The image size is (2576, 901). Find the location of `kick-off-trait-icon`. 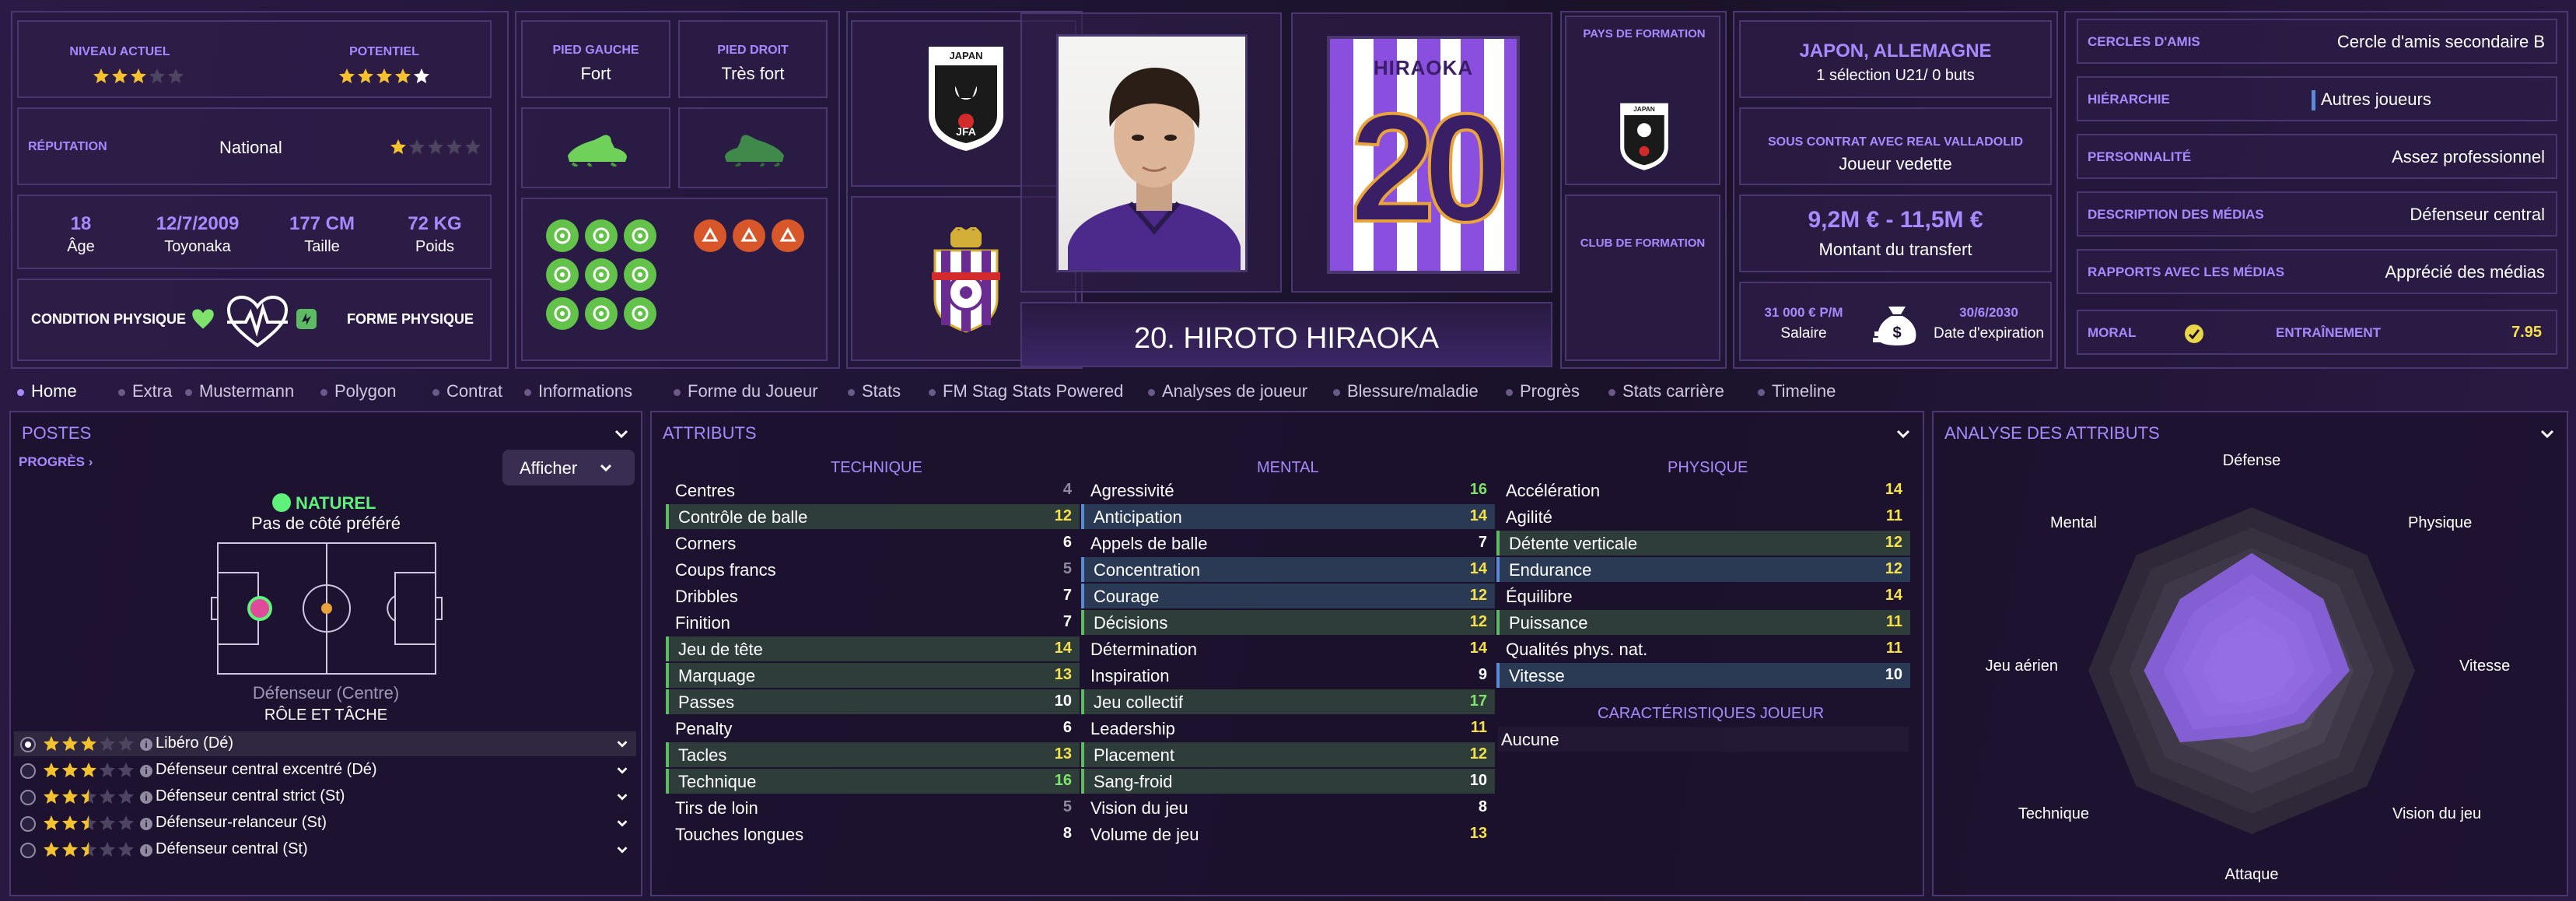

kick-off-trait-icon is located at coordinates (749, 236).